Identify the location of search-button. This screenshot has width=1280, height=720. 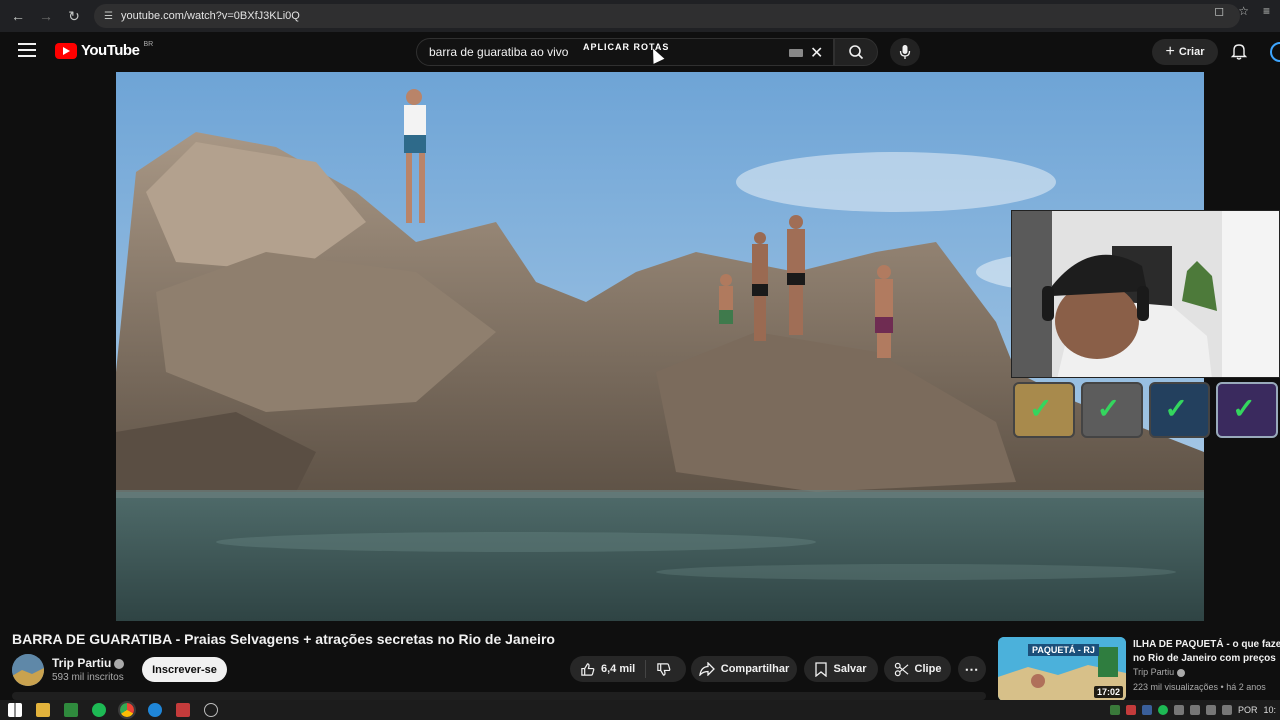
(856, 52).